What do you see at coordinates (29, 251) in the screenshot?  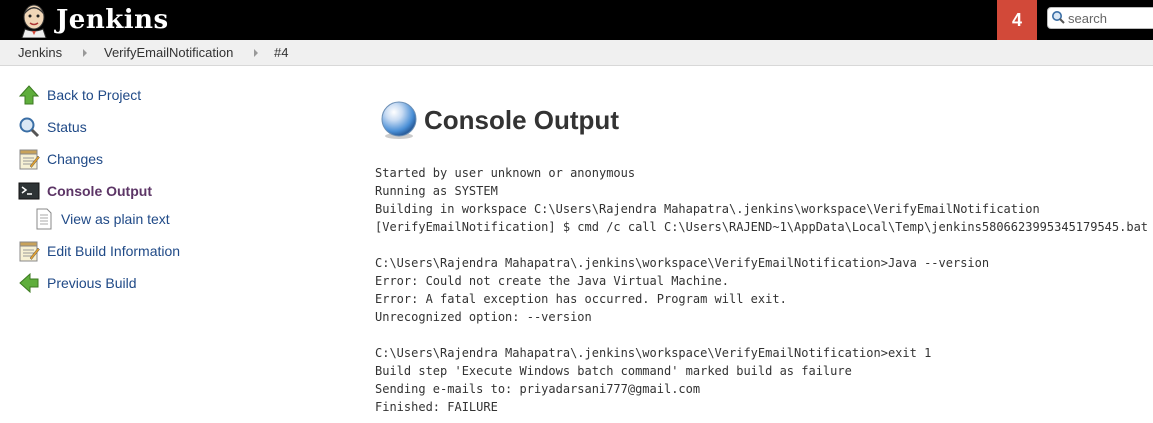 I see `notepad-edit-icon` at bounding box center [29, 251].